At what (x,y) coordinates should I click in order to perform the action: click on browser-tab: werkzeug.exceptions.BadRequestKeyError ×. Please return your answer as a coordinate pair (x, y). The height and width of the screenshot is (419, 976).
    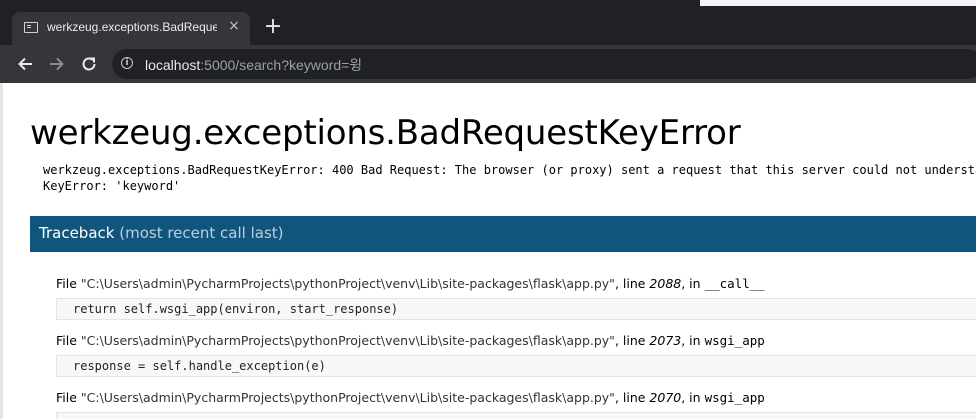
    Looking at the image, I should click on (131, 28).